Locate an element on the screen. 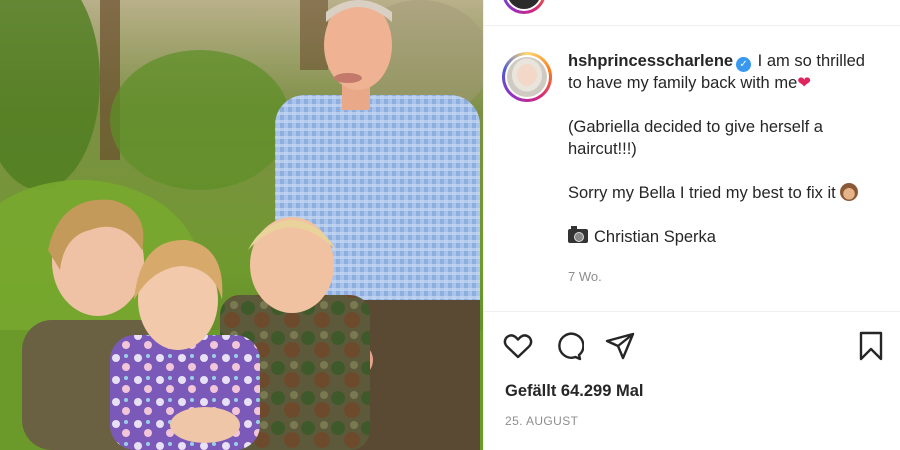 The image size is (900, 450). comment-bubble-icon is located at coordinates (568, 346).